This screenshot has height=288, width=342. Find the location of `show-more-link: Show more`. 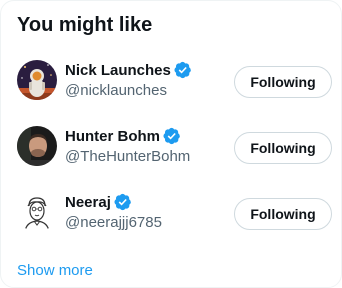

show-more-link: Show more is located at coordinates (55, 271).